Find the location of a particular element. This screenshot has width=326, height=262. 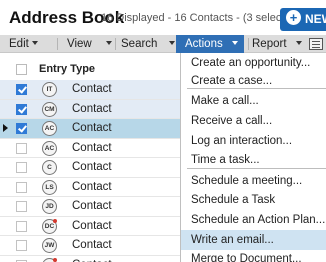

table-row: DC Contact is located at coordinates (90, 226).